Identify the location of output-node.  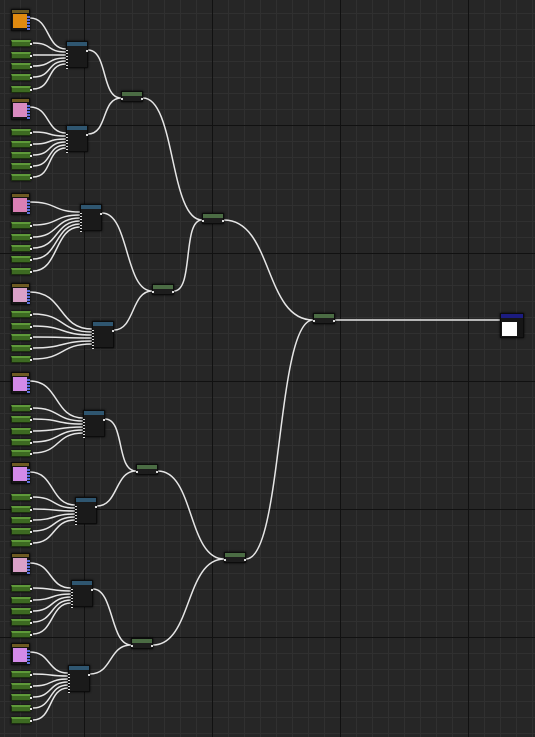
(512, 325).